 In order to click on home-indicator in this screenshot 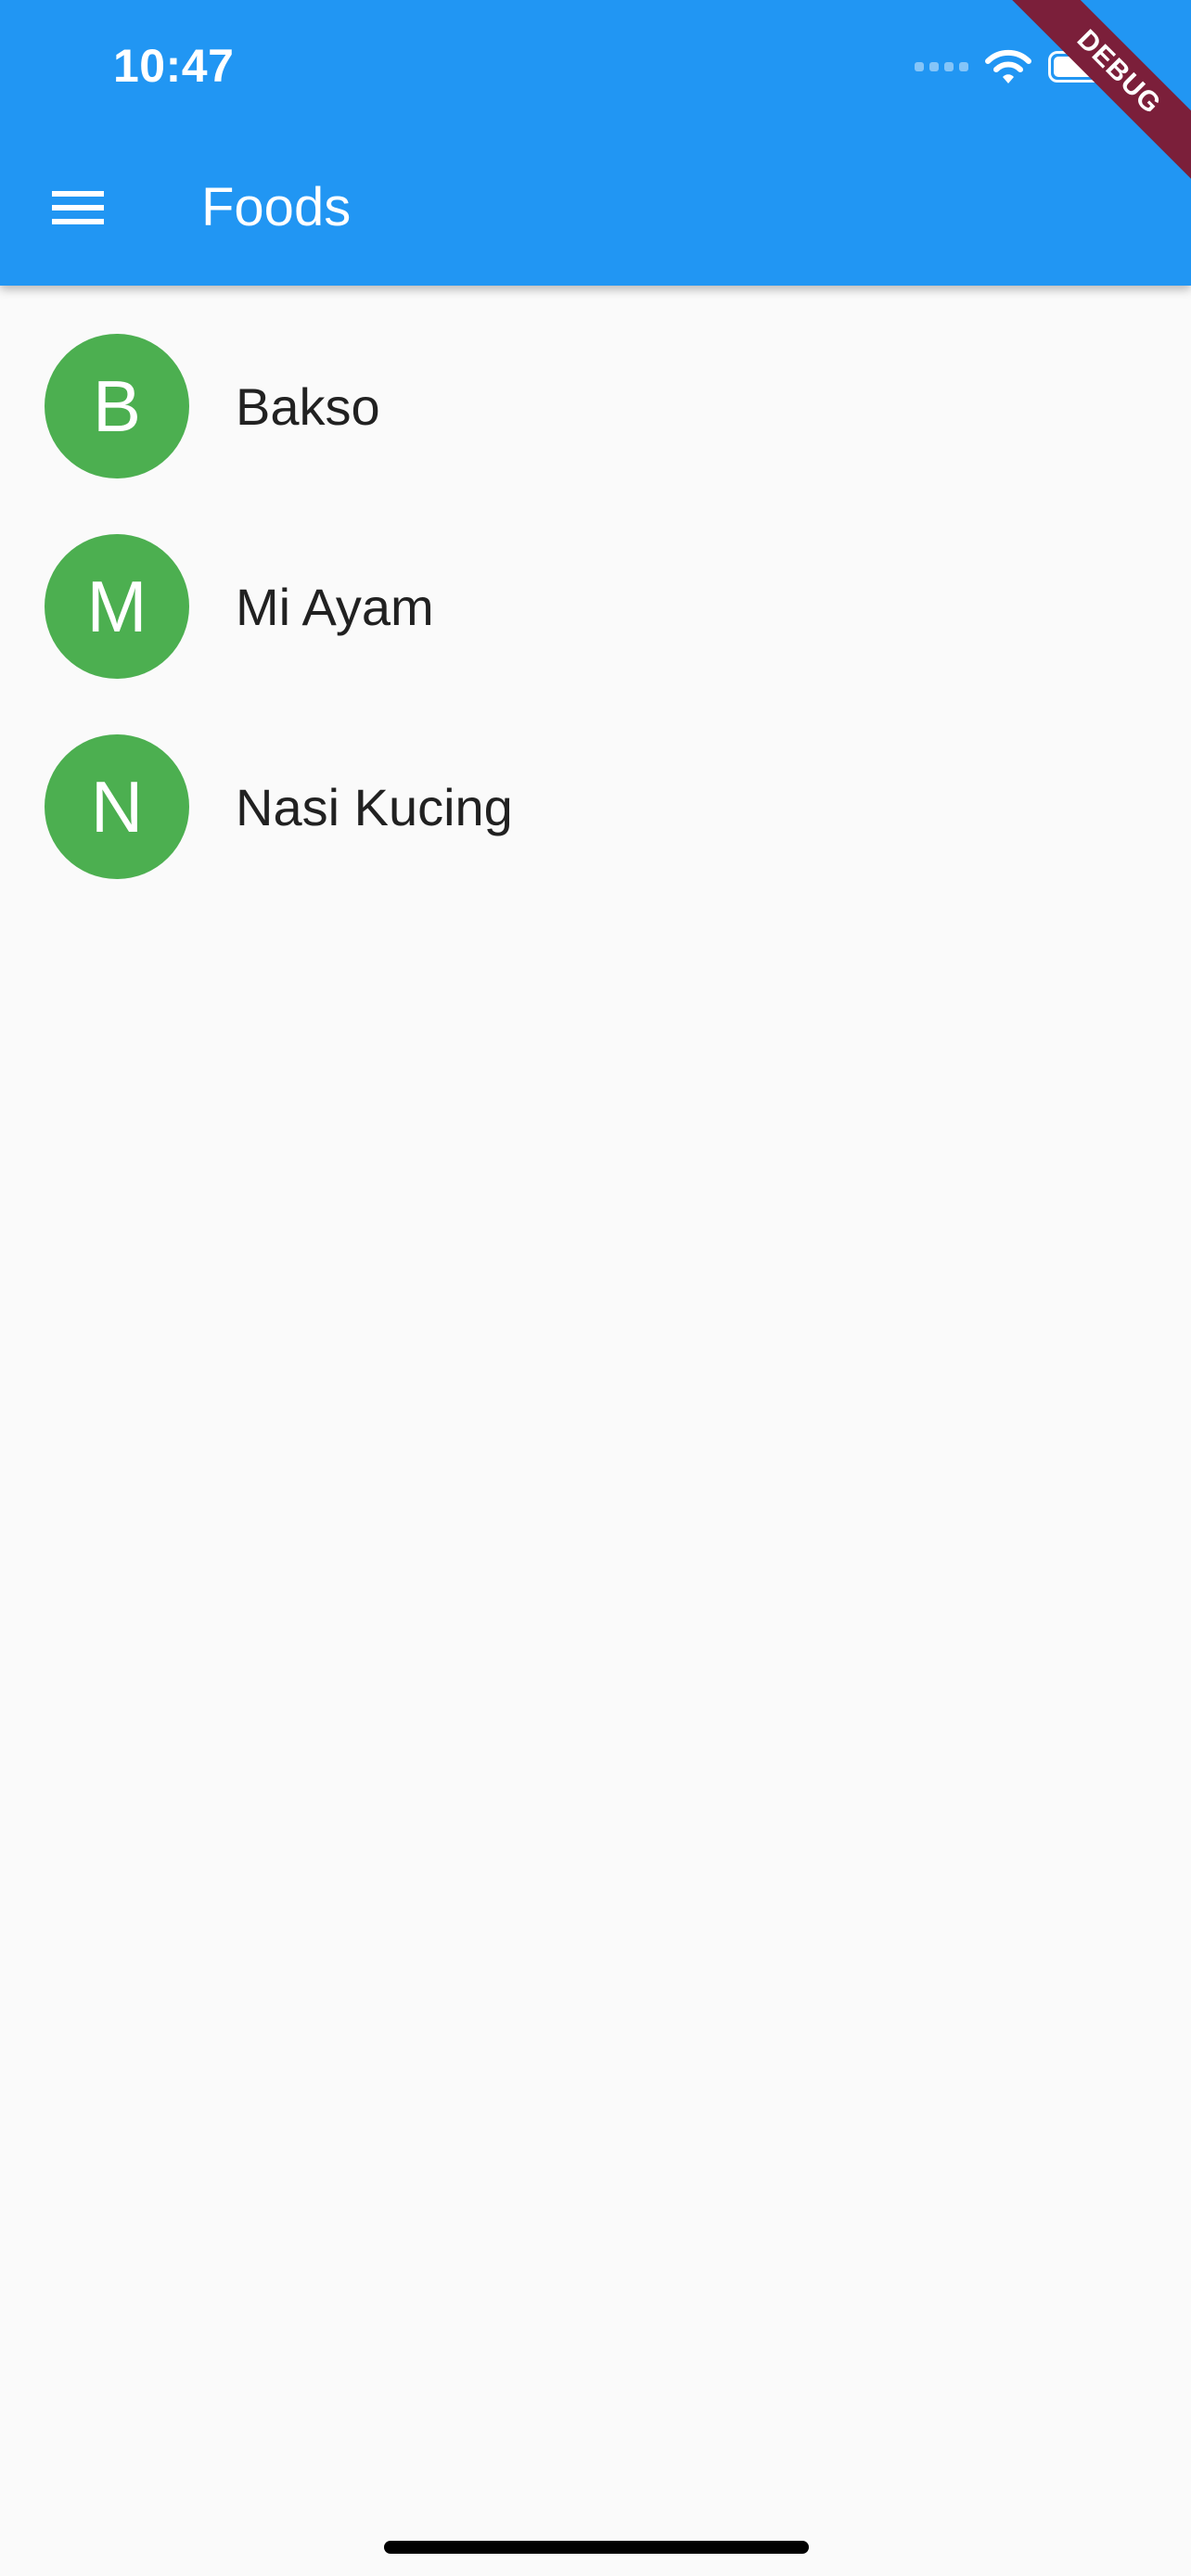, I will do `click(597, 2547)`.